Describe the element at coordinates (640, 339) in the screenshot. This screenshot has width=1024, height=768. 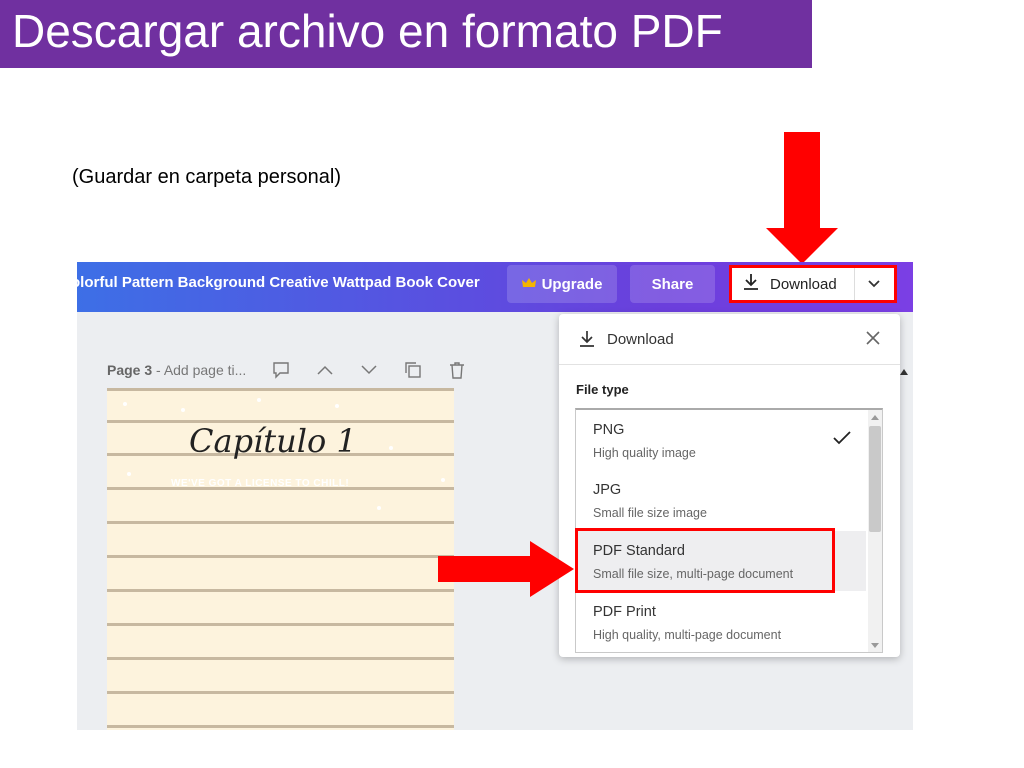
I see `download-panel-title: Download` at that location.